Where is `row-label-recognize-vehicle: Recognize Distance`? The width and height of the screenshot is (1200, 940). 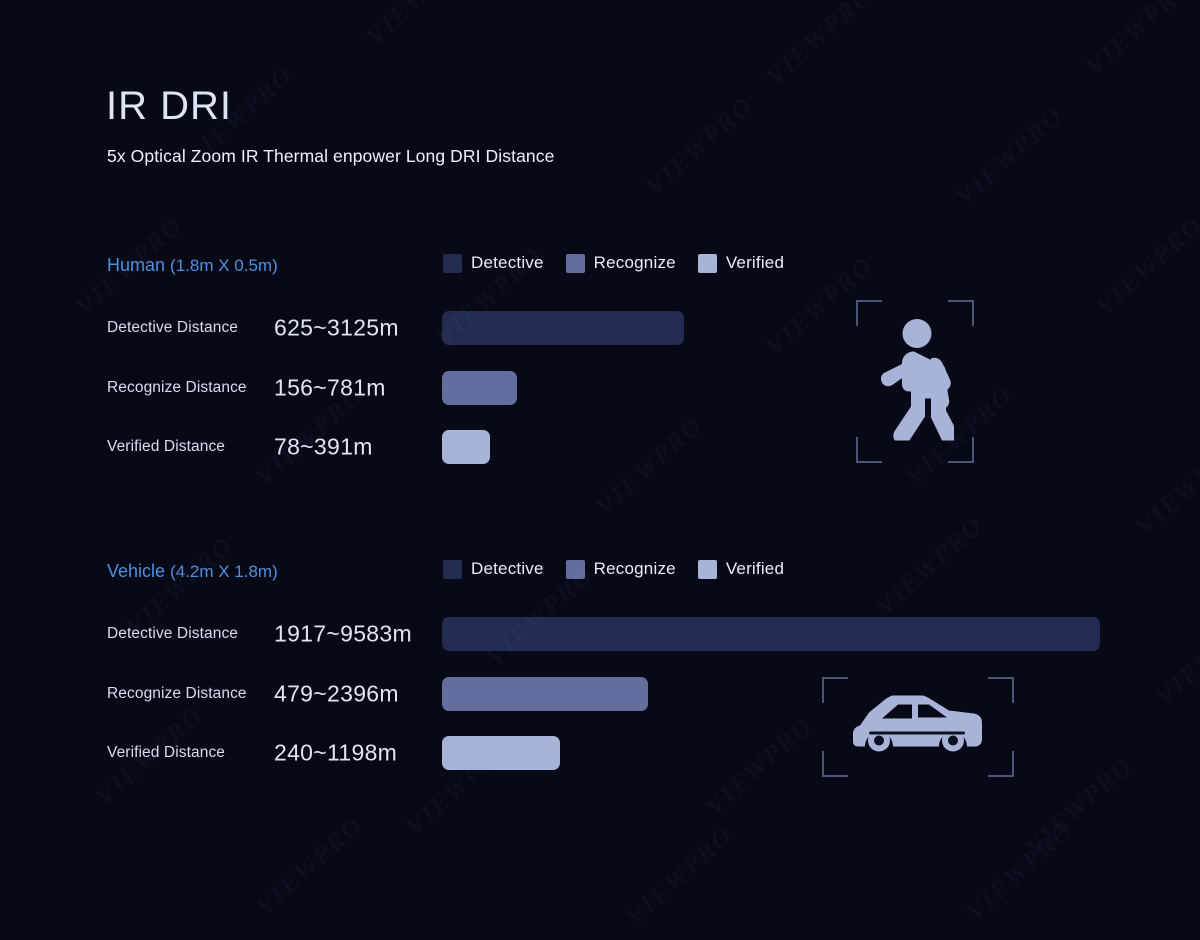 row-label-recognize-vehicle: Recognize Distance is located at coordinates (177, 693).